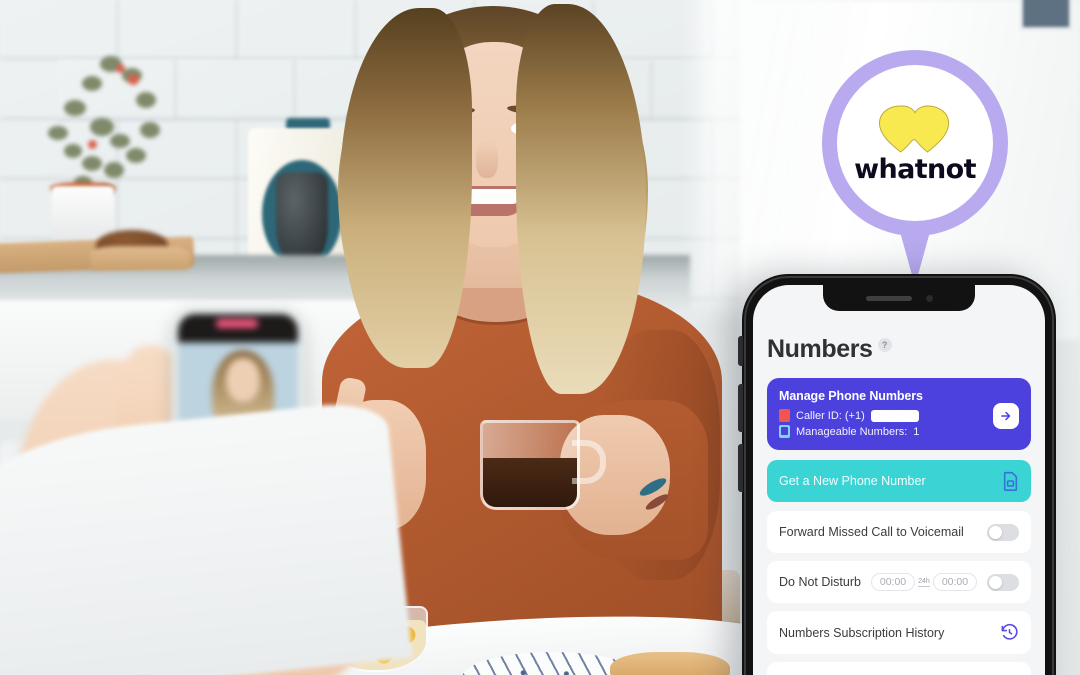 This screenshot has width=1080, height=675. Describe the element at coordinates (914, 128) in the screenshot. I see `double-heart-w-icon` at that location.